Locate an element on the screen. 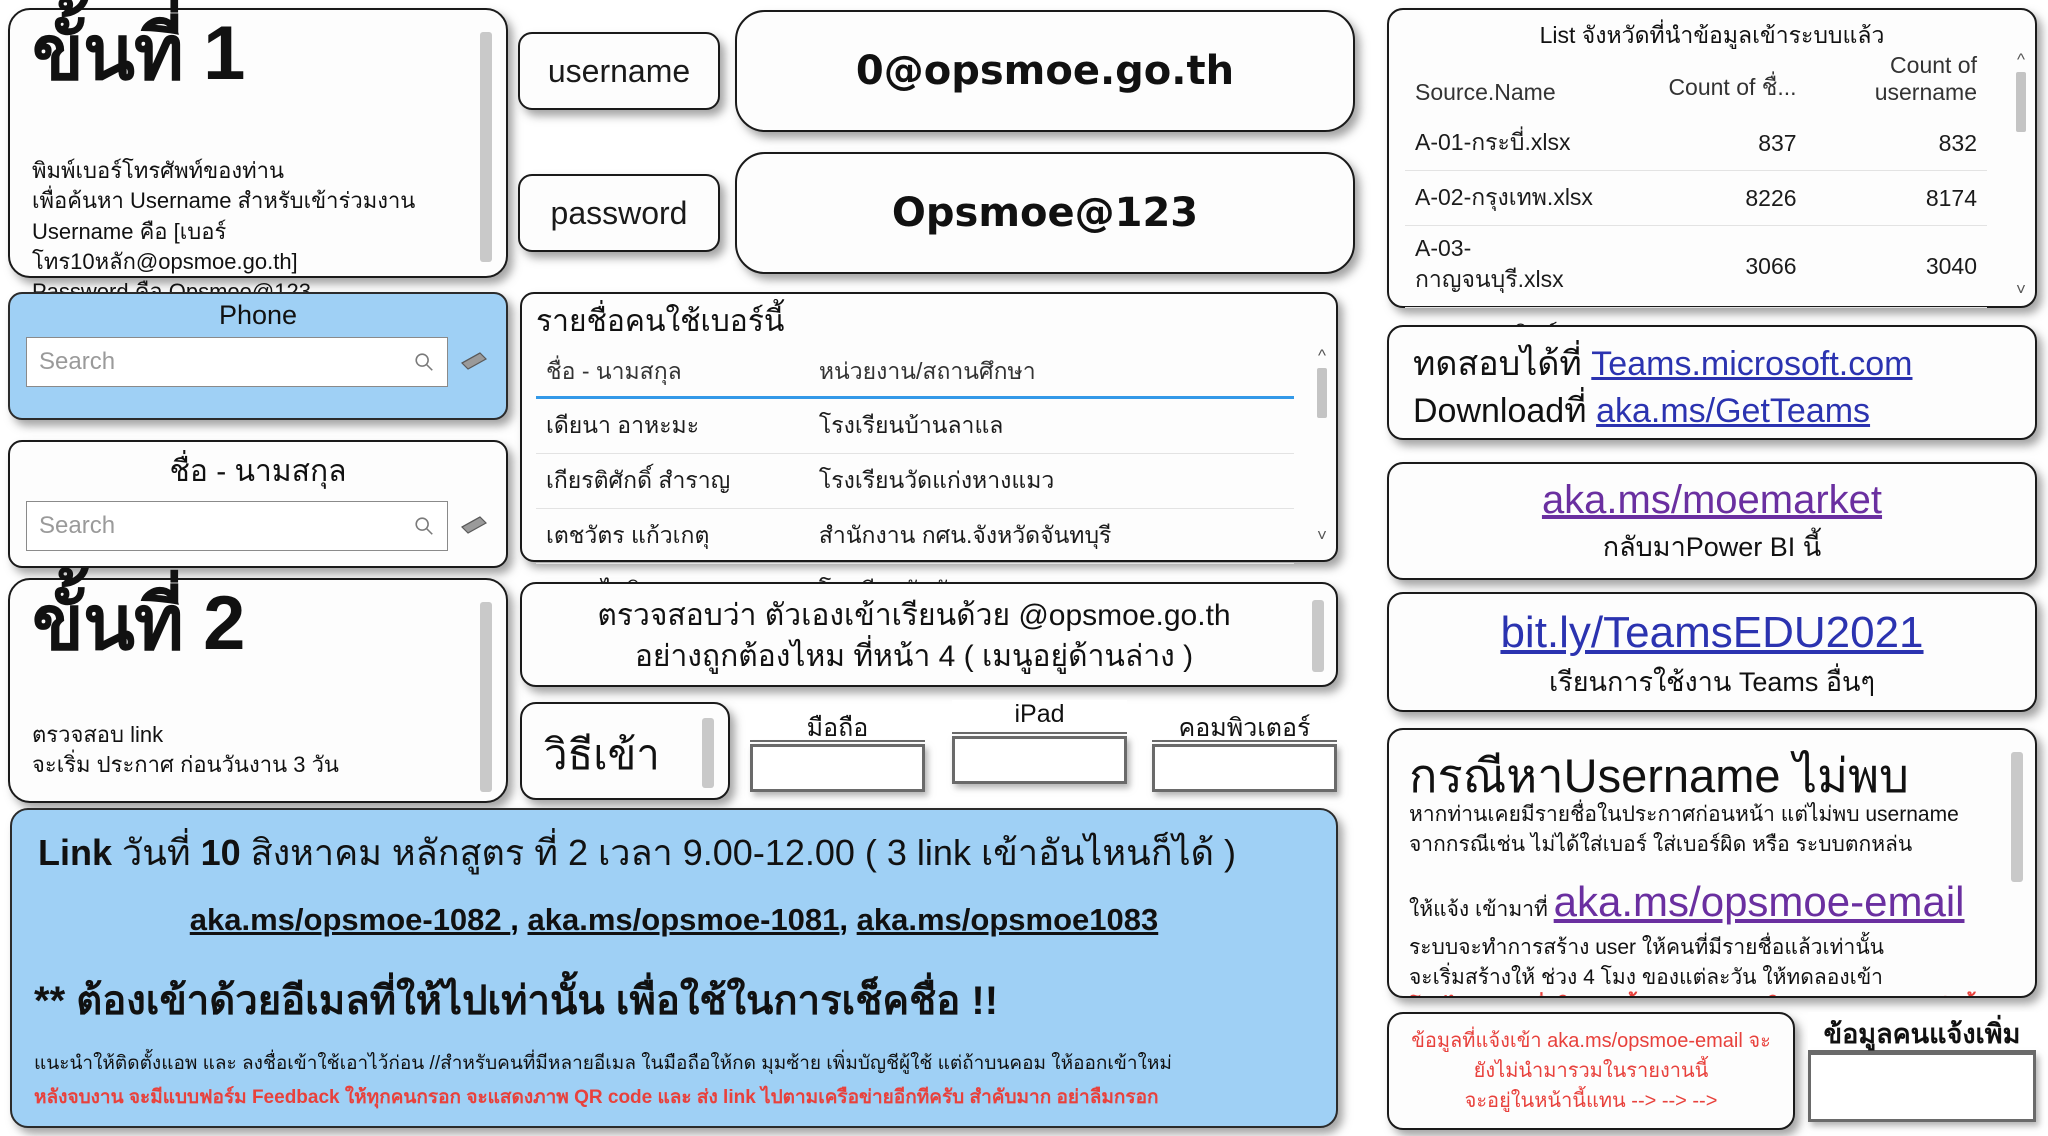  teams-line1: ทดสอบได้ที่ Teams.microsoft.com is located at coordinates (1662, 364).